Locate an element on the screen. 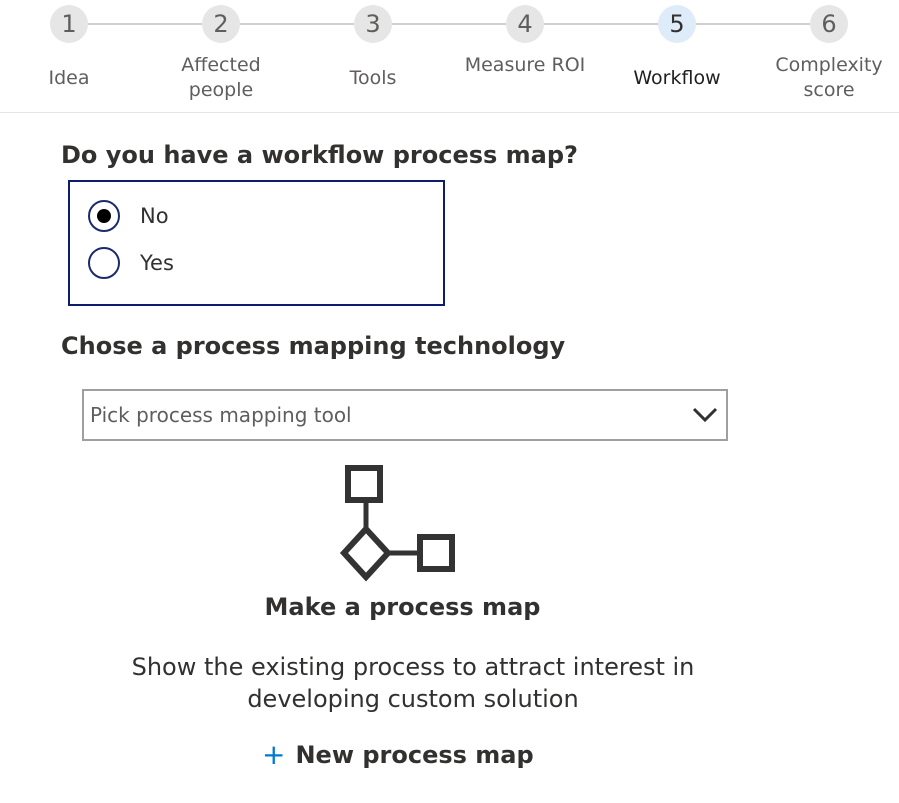  process-map-icon is located at coordinates (397, 523).